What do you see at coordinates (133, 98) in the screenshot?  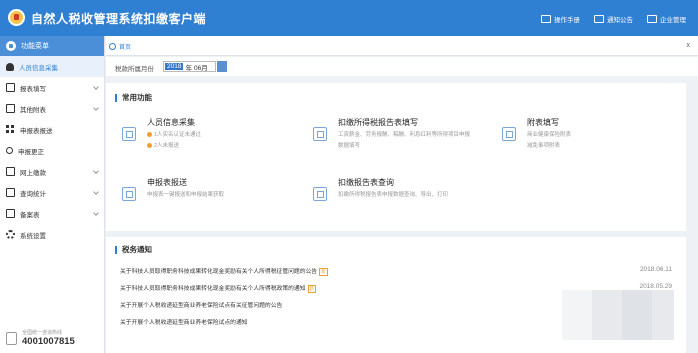 I see `common-functions-title: 常用功能` at bounding box center [133, 98].